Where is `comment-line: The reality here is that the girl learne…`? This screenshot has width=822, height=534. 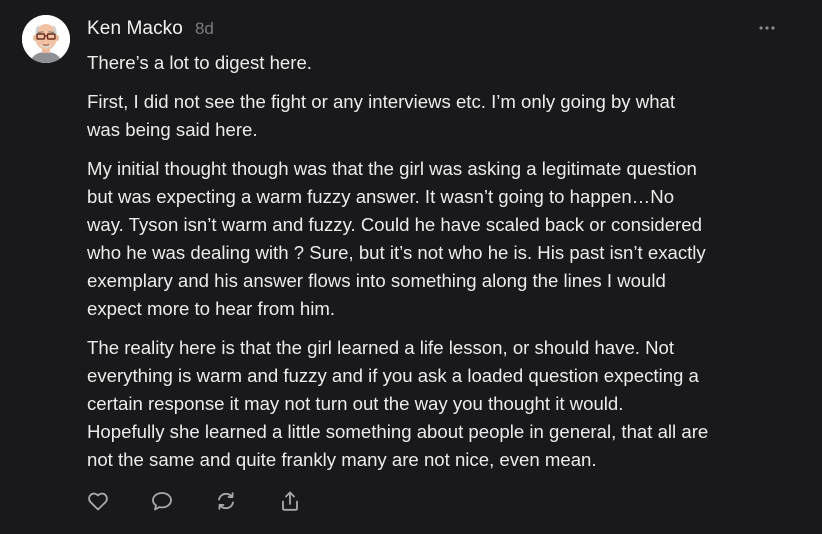 comment-line: The reality here is that the girl learne… is located at coordinates (381, 347).